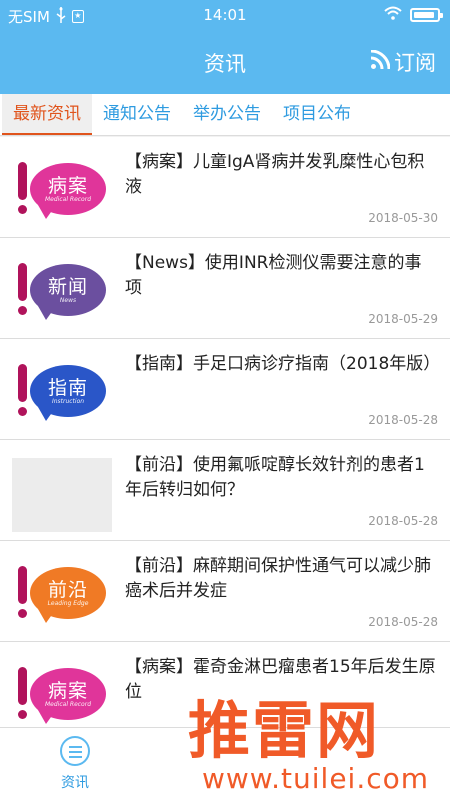 This screenshot has height=800, width=450. What do you see at coordinates (278, 578) in the screenshot?
I see `news-title: 【前沿】麻醉期间保护性通气可以减少肺癌术后并发症` at bounding box center [278, 578].